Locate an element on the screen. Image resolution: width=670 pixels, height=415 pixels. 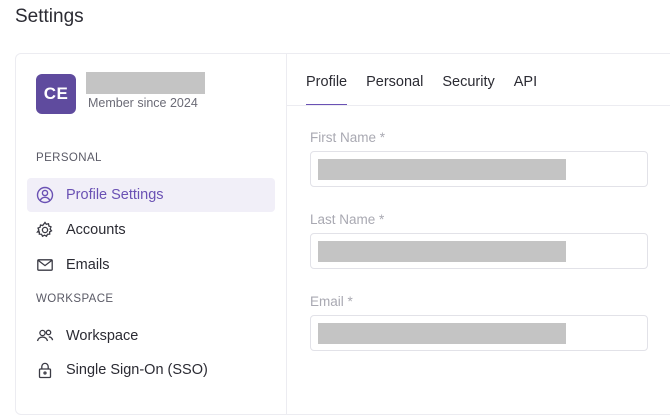
first-name-field is located at coordinates (479, 169).